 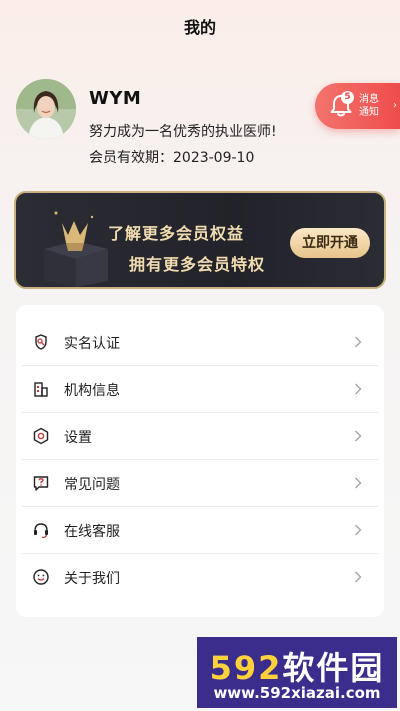 What do you see at coordinates (200, 342) in the screenshot?
I see `menu-item-real-name-verification: 实名认证` at bounding box center [200, 342].